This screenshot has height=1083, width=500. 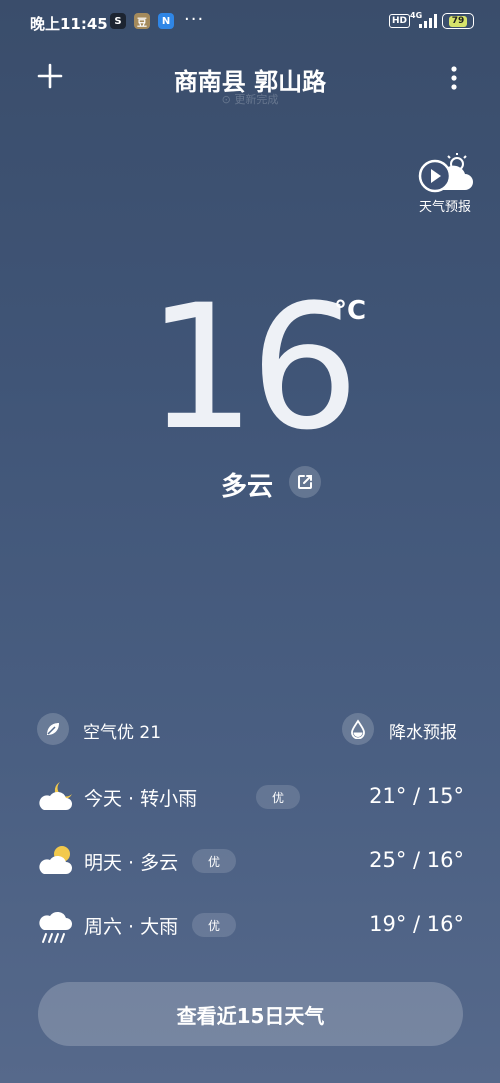 I want to click on heavy-rain-icon, so click(x=55, y=927).